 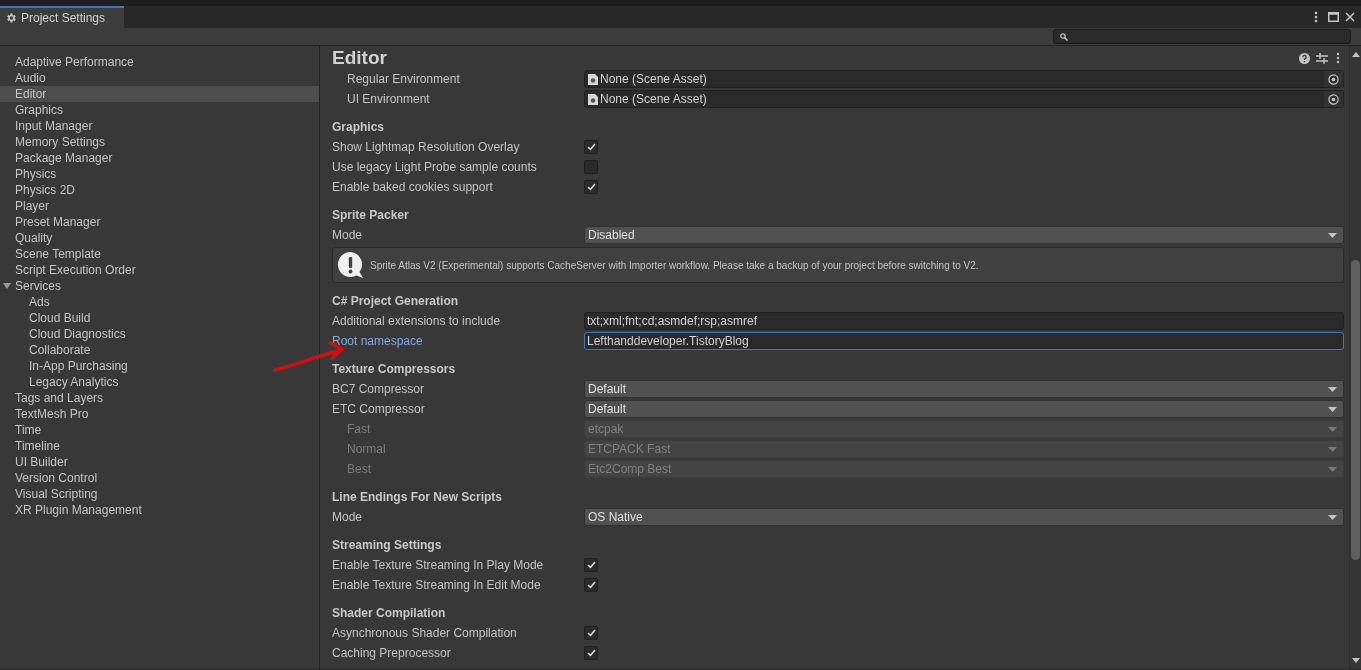 I want to click on field-label: Use legacy Light Probe sample counts, so click(x=435, y=167).